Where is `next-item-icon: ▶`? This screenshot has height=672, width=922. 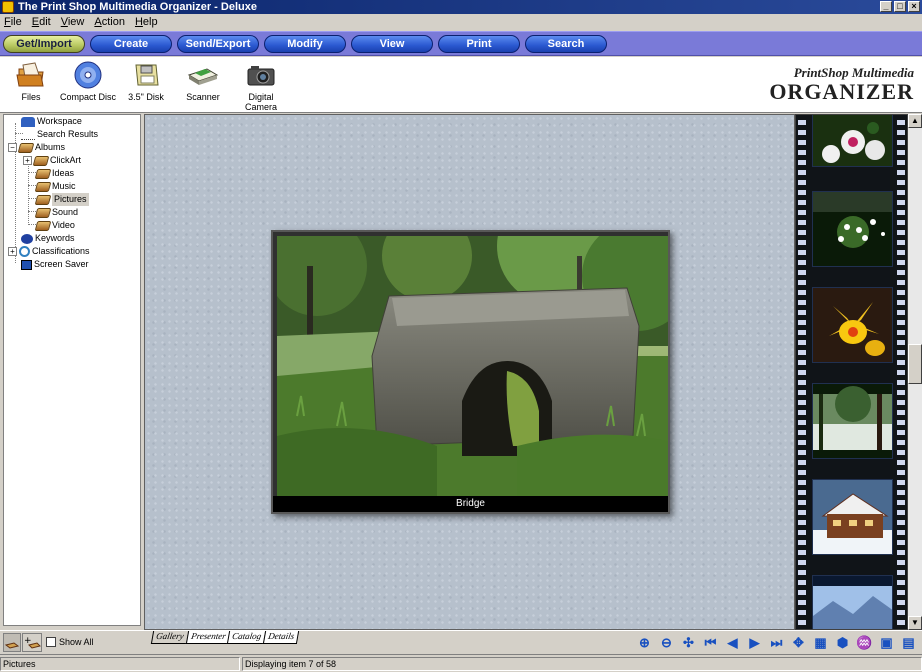 next-item-icon: ▶ is located at coordinates (754, 643).